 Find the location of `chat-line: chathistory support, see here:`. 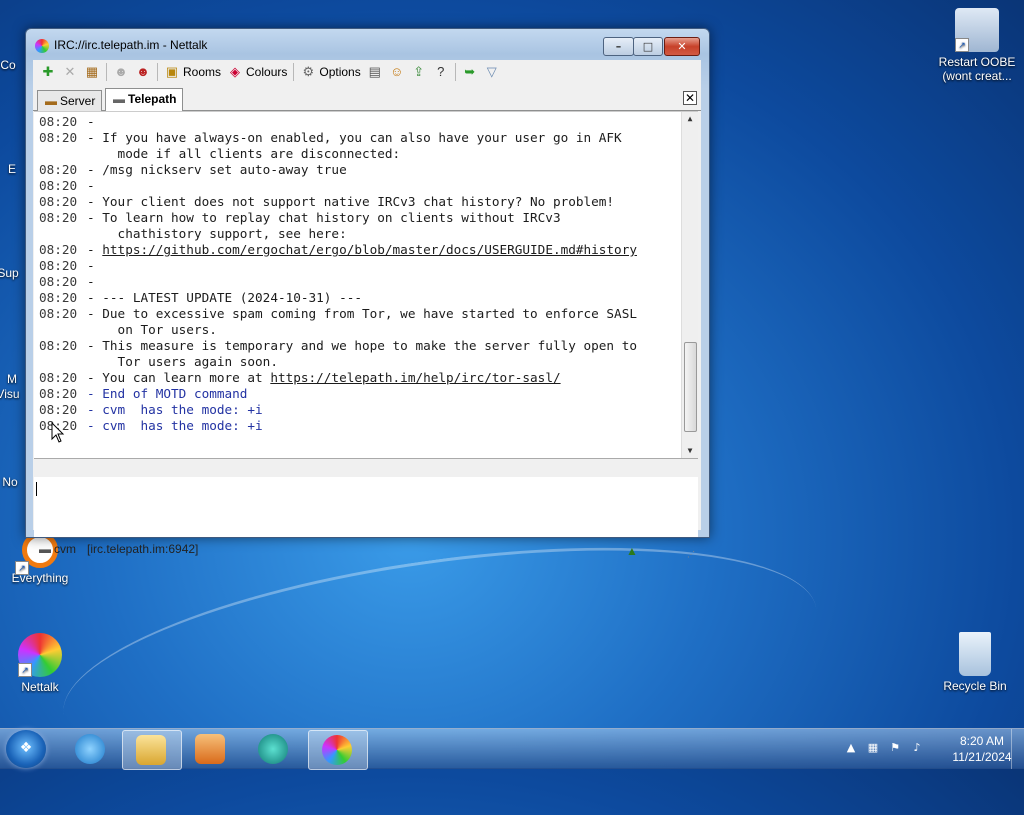

chat-line: chathistory support, see here: is located at coordinates (359, 234).